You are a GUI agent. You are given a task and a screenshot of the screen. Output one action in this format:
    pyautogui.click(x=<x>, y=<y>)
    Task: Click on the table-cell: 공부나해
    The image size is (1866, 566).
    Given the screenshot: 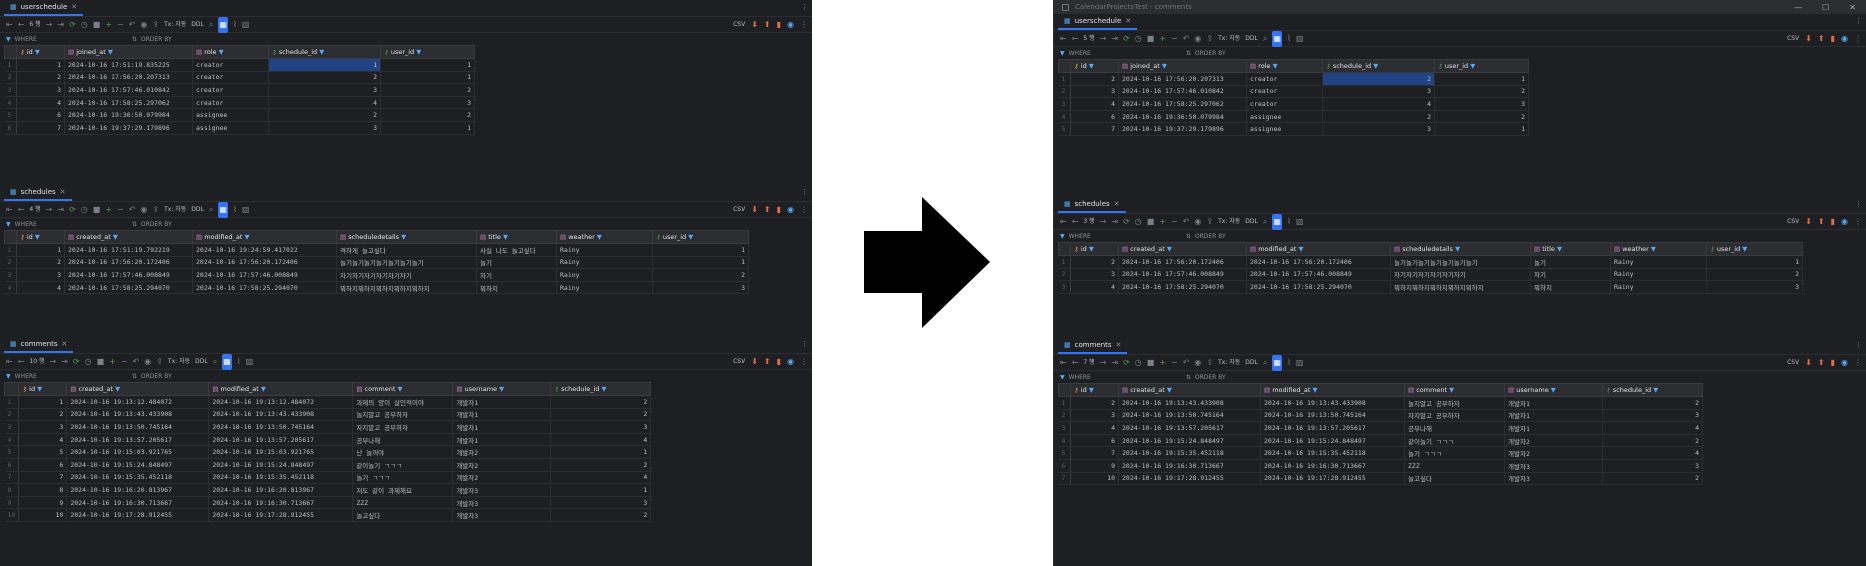 What is the action you would take?
    pyautogui.click(x=403, y=440)
    